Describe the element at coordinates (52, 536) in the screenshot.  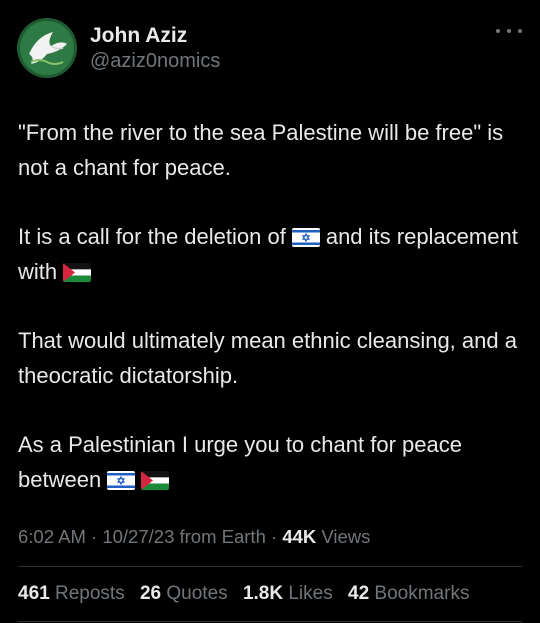
I see `tweet-time: 6:02 AM` at that location.